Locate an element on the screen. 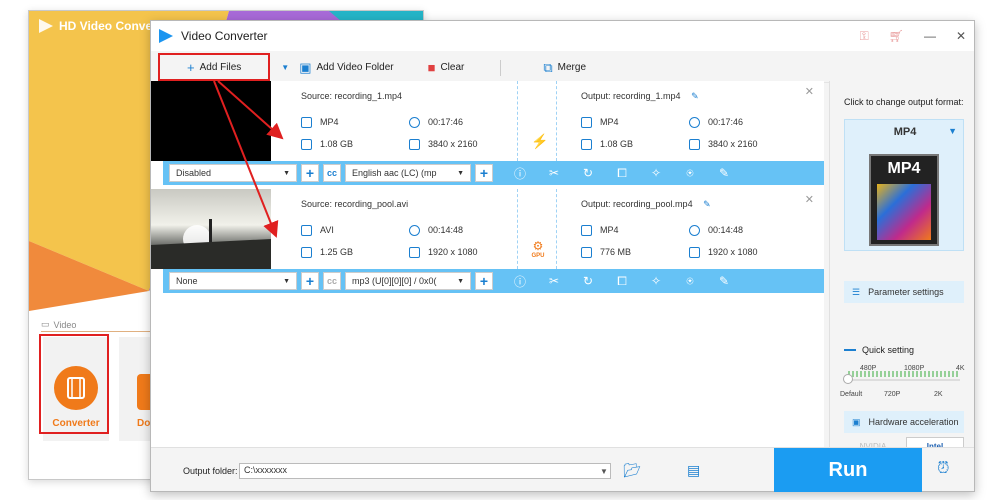  output-format-selector: MP4 ▼ MP4 is located at coordinates (904, 185).